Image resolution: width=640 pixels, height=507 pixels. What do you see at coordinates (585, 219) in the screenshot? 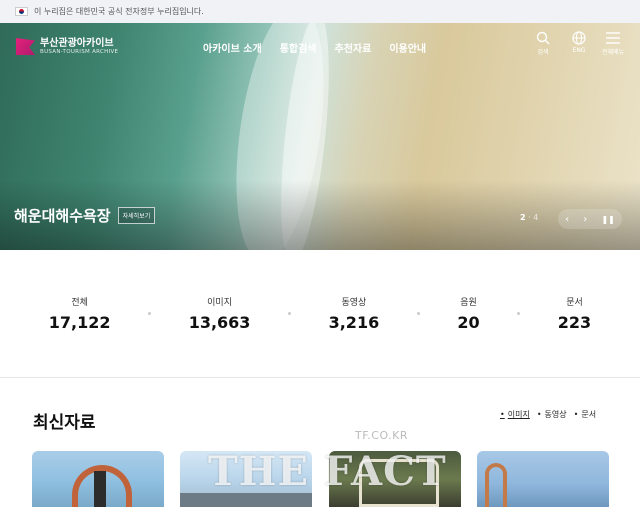
I see `next-slide-icon: ›` at bounding box center [585, 219].